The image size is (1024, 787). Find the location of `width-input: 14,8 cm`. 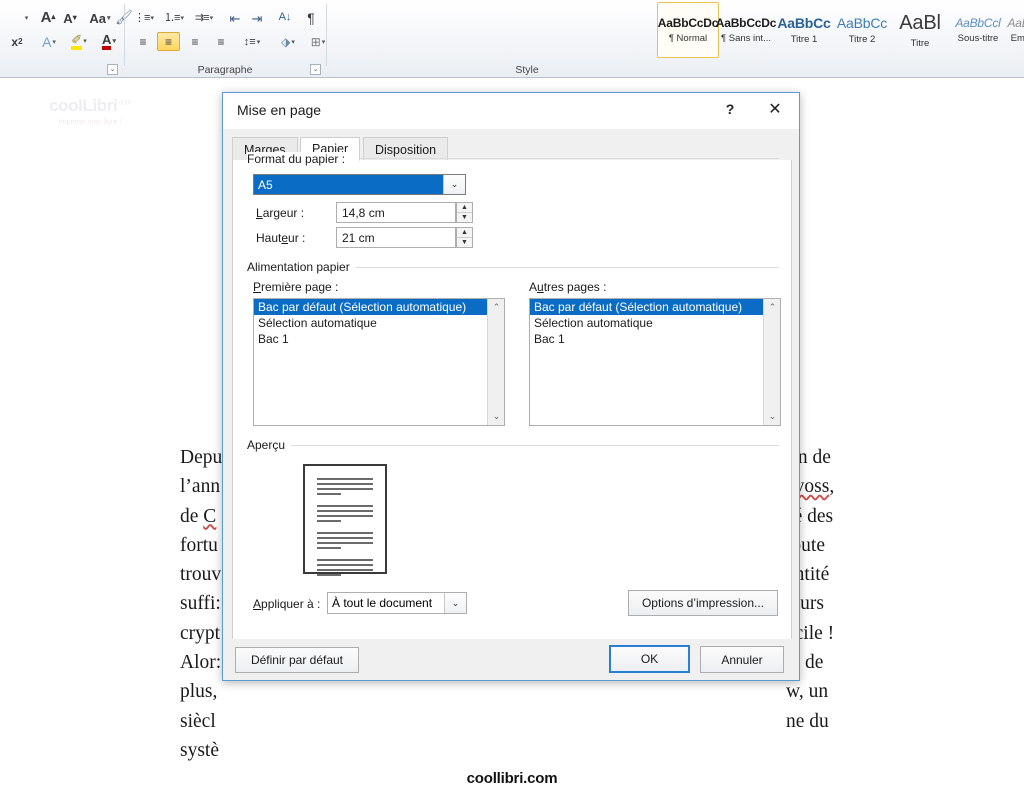

width-input: 14,8 cm is located at coordinates (396, 212).